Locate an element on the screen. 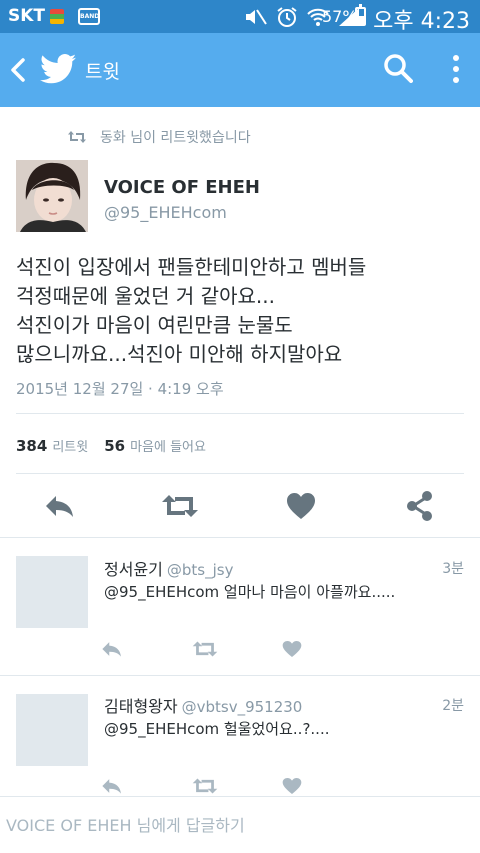 This screenshot has height=853, width=480. reply-author-name: 정서윤기 is located at coordinates (133, 569).